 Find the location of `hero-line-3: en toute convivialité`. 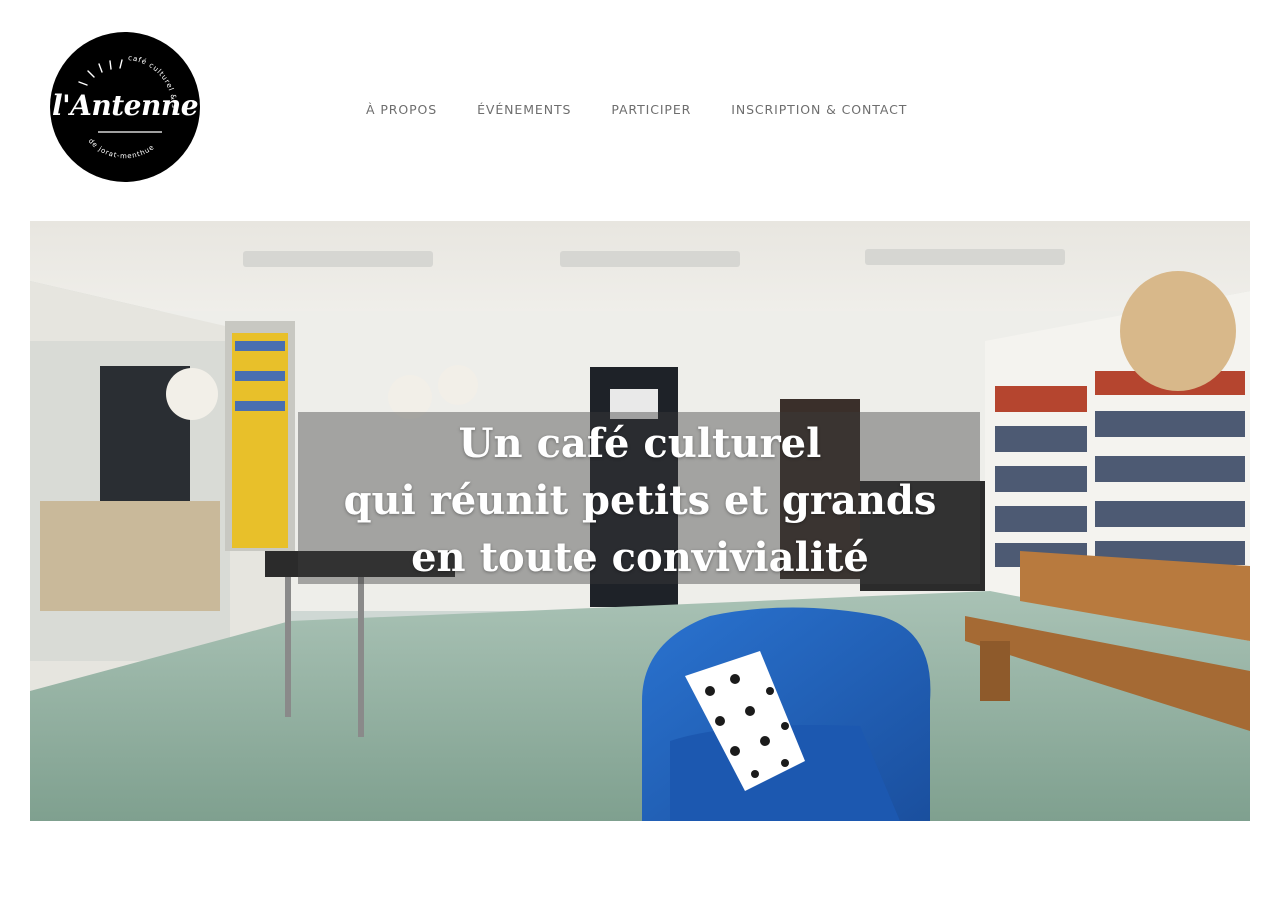

hero-line-3: en toute convivialité is located at coordinates (640, 557).